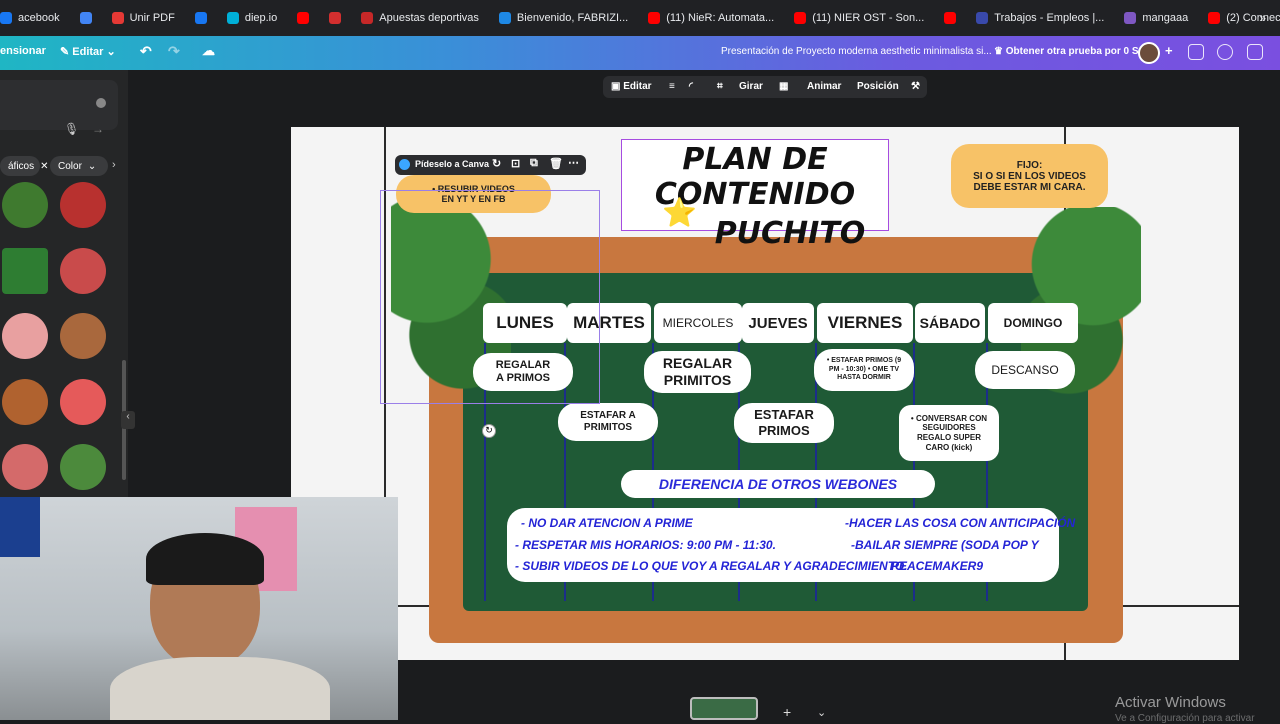 Image resolution: width=1280 pixels, height=724 pixels. I want to click on day-jueves: JUEVES, so click(778, 323).